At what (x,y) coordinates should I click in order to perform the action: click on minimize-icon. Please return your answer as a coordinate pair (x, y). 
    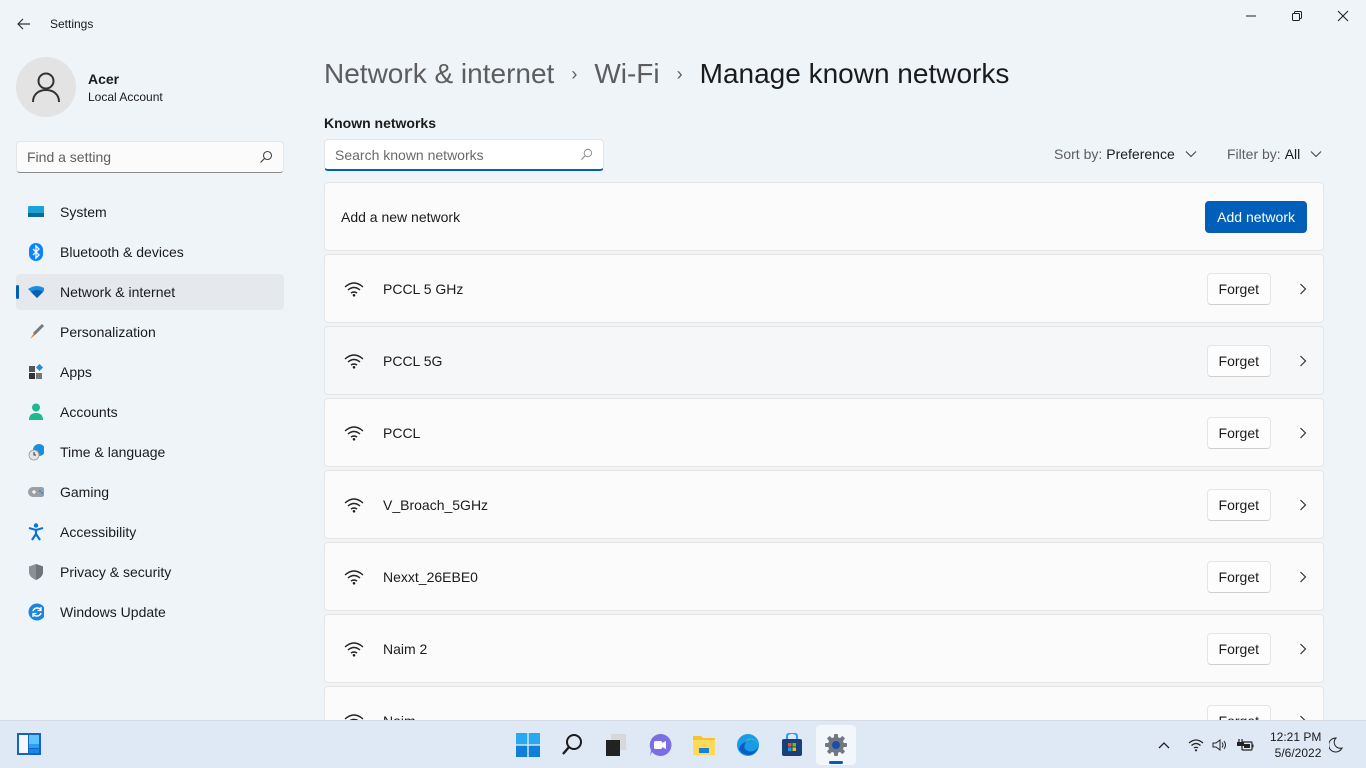
    Looking at the image, I should click on (1251, 16).